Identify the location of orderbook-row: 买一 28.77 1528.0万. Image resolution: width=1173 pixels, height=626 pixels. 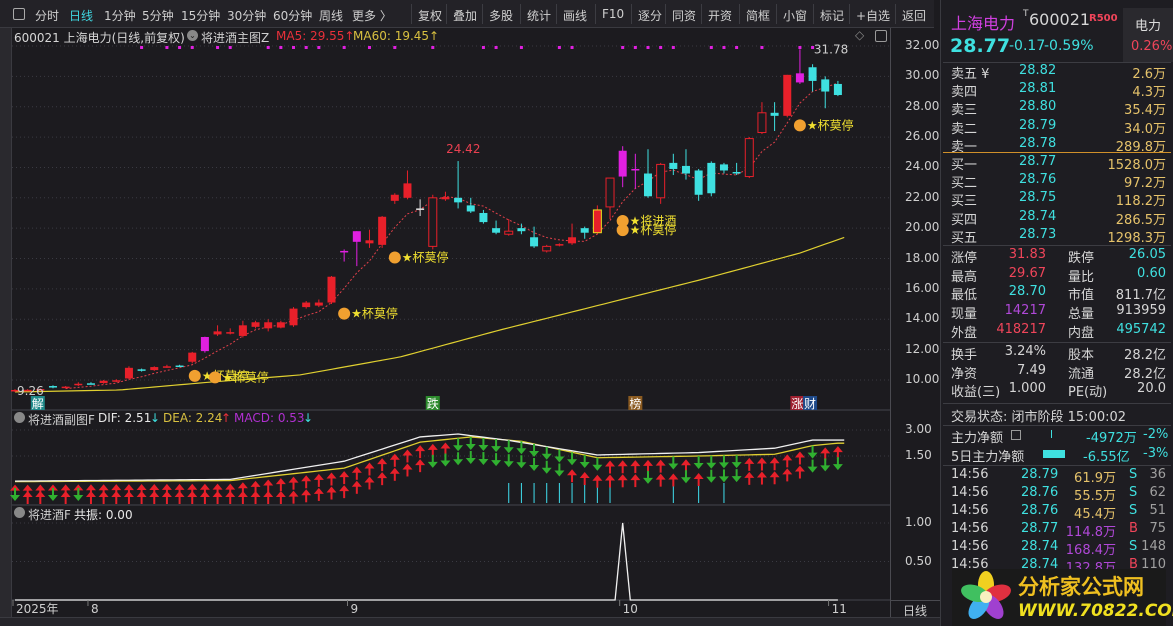
(1059, 163).